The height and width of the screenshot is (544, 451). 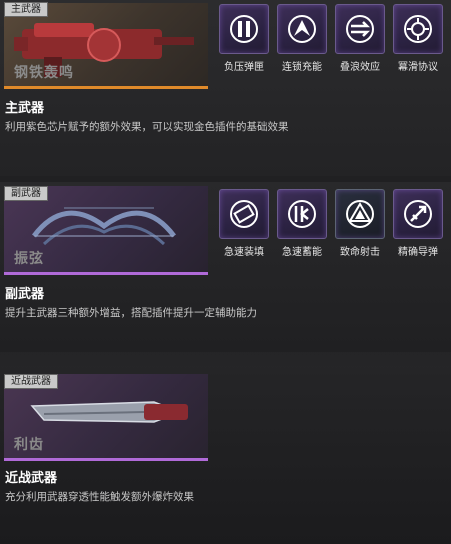 What do you see at coordinates (26, 9) in the screenshot?
I see `primary-weapon-tag: 主武器` at bounding box center [26, 9].